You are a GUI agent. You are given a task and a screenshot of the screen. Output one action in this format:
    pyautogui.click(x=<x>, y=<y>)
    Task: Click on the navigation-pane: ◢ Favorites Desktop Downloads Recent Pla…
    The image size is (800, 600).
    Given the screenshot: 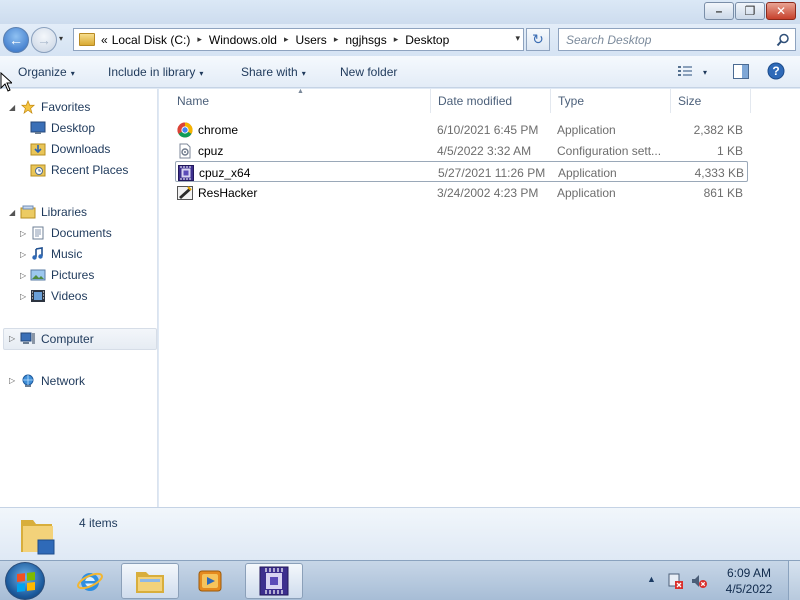 What is the action you would take?
    pyautogui.click(x=79, y=298)
    